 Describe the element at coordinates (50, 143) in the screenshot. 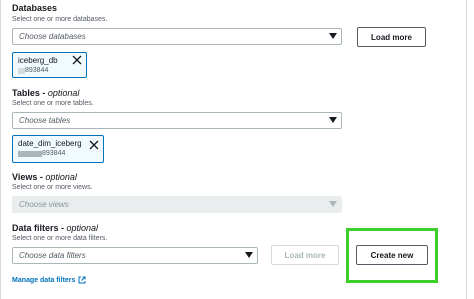

I see `token-name: date_dim_iceberg` at that location.